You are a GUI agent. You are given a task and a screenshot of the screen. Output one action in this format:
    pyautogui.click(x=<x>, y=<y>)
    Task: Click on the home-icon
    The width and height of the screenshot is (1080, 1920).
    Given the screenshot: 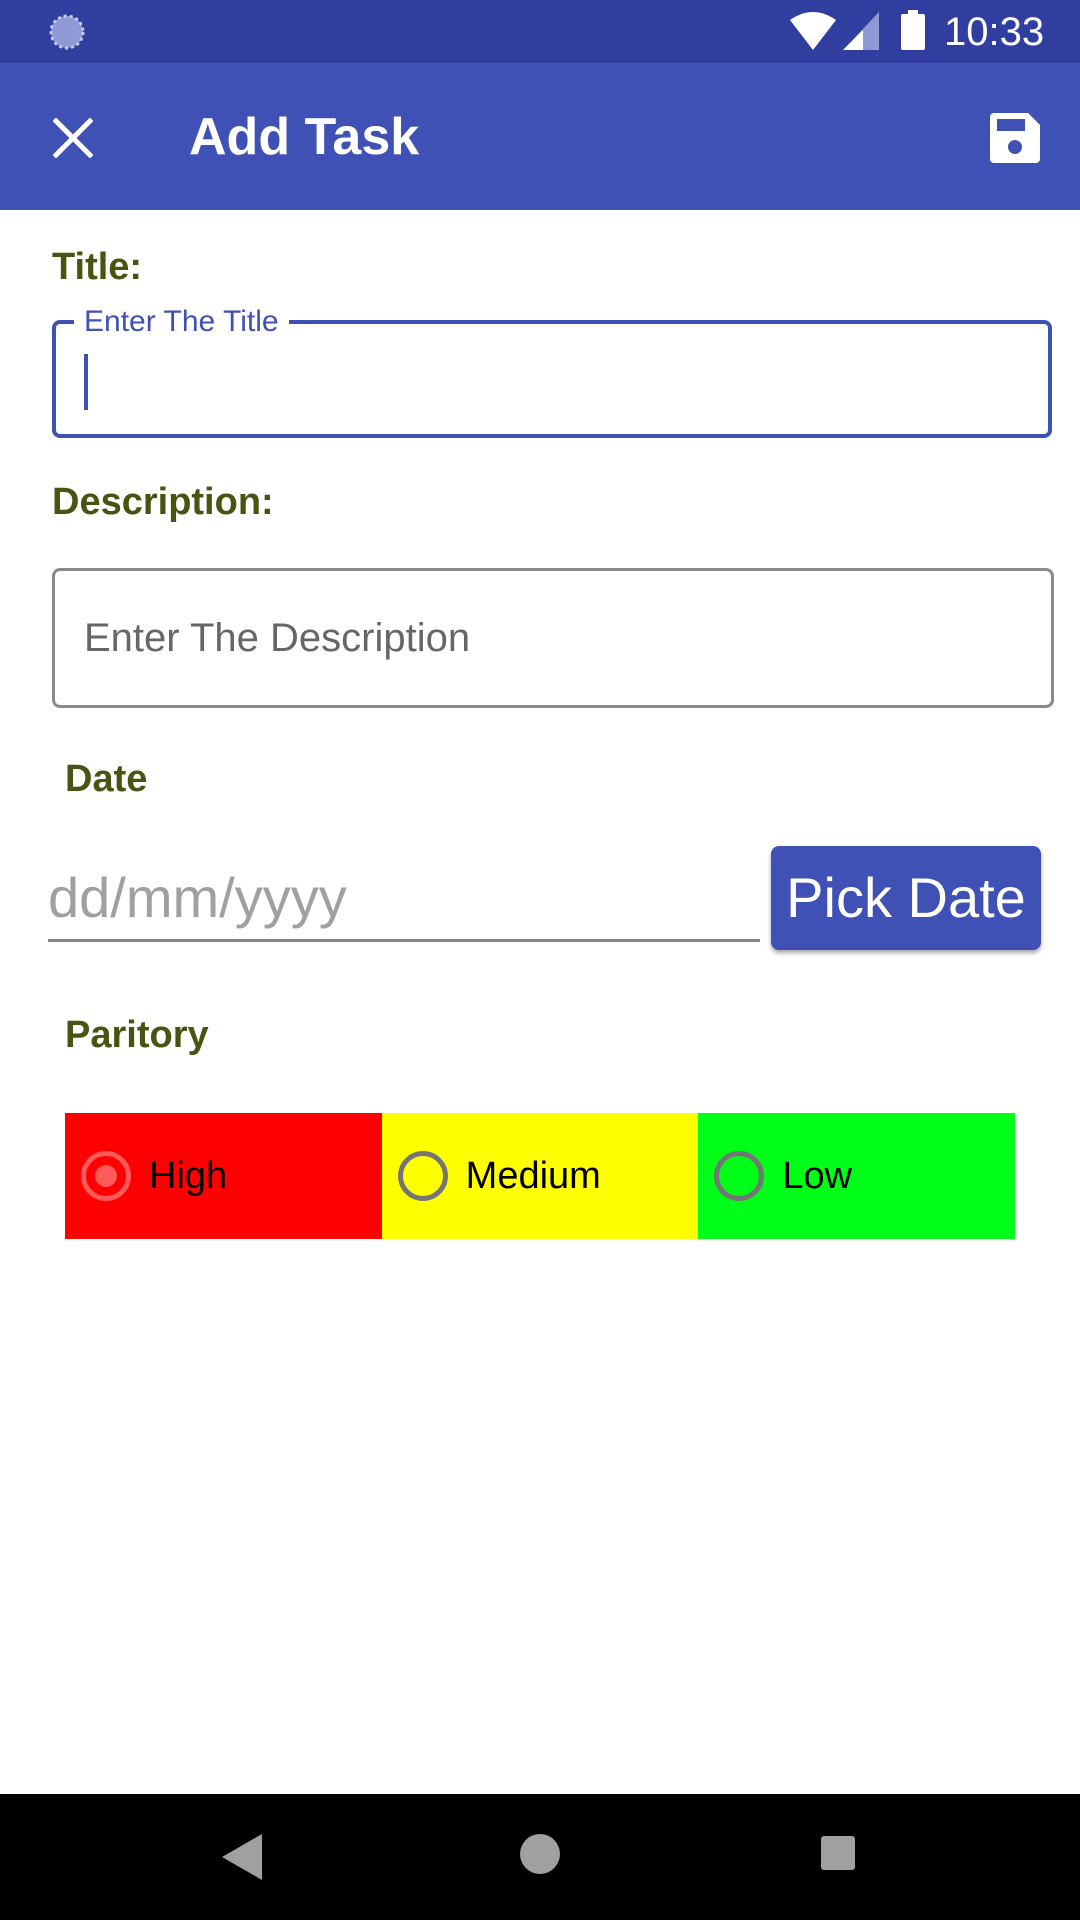 What is the action you would take?
    pyautogui.click(x=540, y=1854)
    